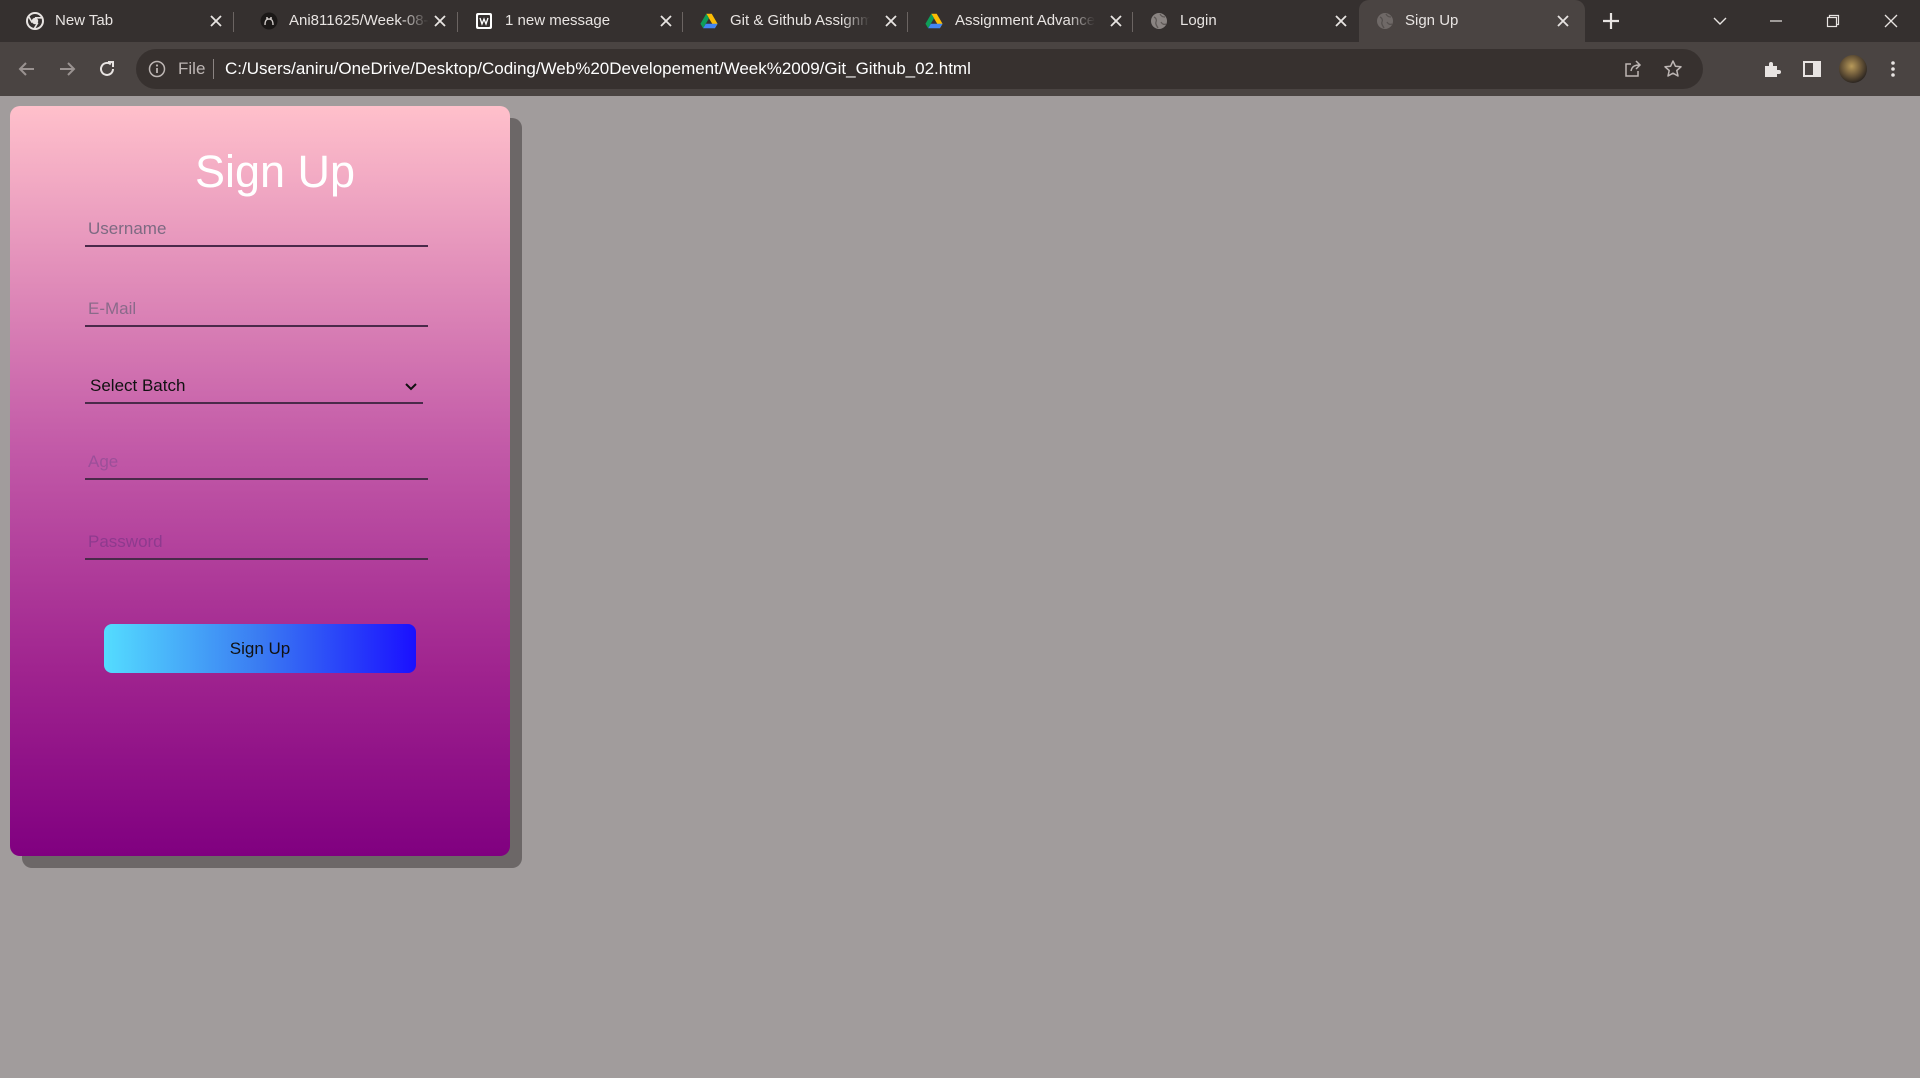 This screenshot has height=1078, width=1920. Describe the element at coordinates (269, 21) in the screenshot. I see `github-icon` at that location.